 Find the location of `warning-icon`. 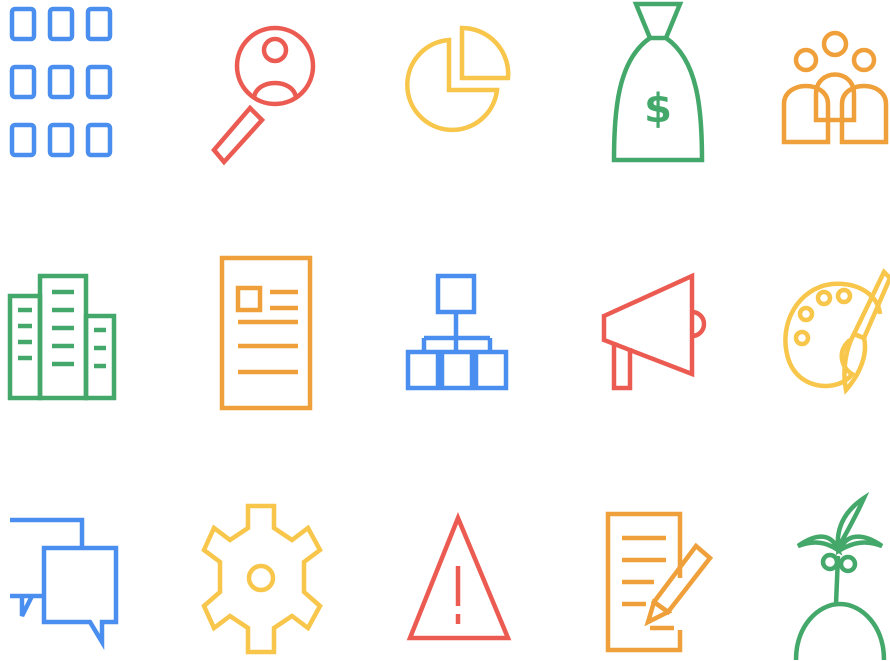

warning-icon is located at coordinates (459, 577).